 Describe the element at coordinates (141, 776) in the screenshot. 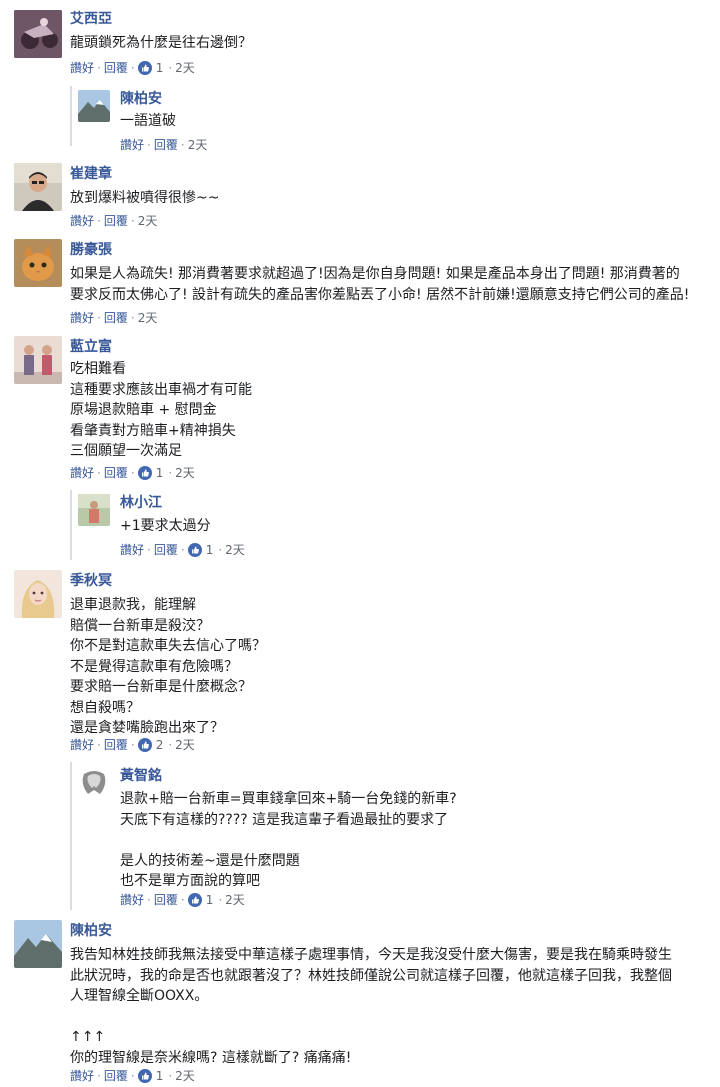

I see `commenter-name: 黃智銘` at that location.